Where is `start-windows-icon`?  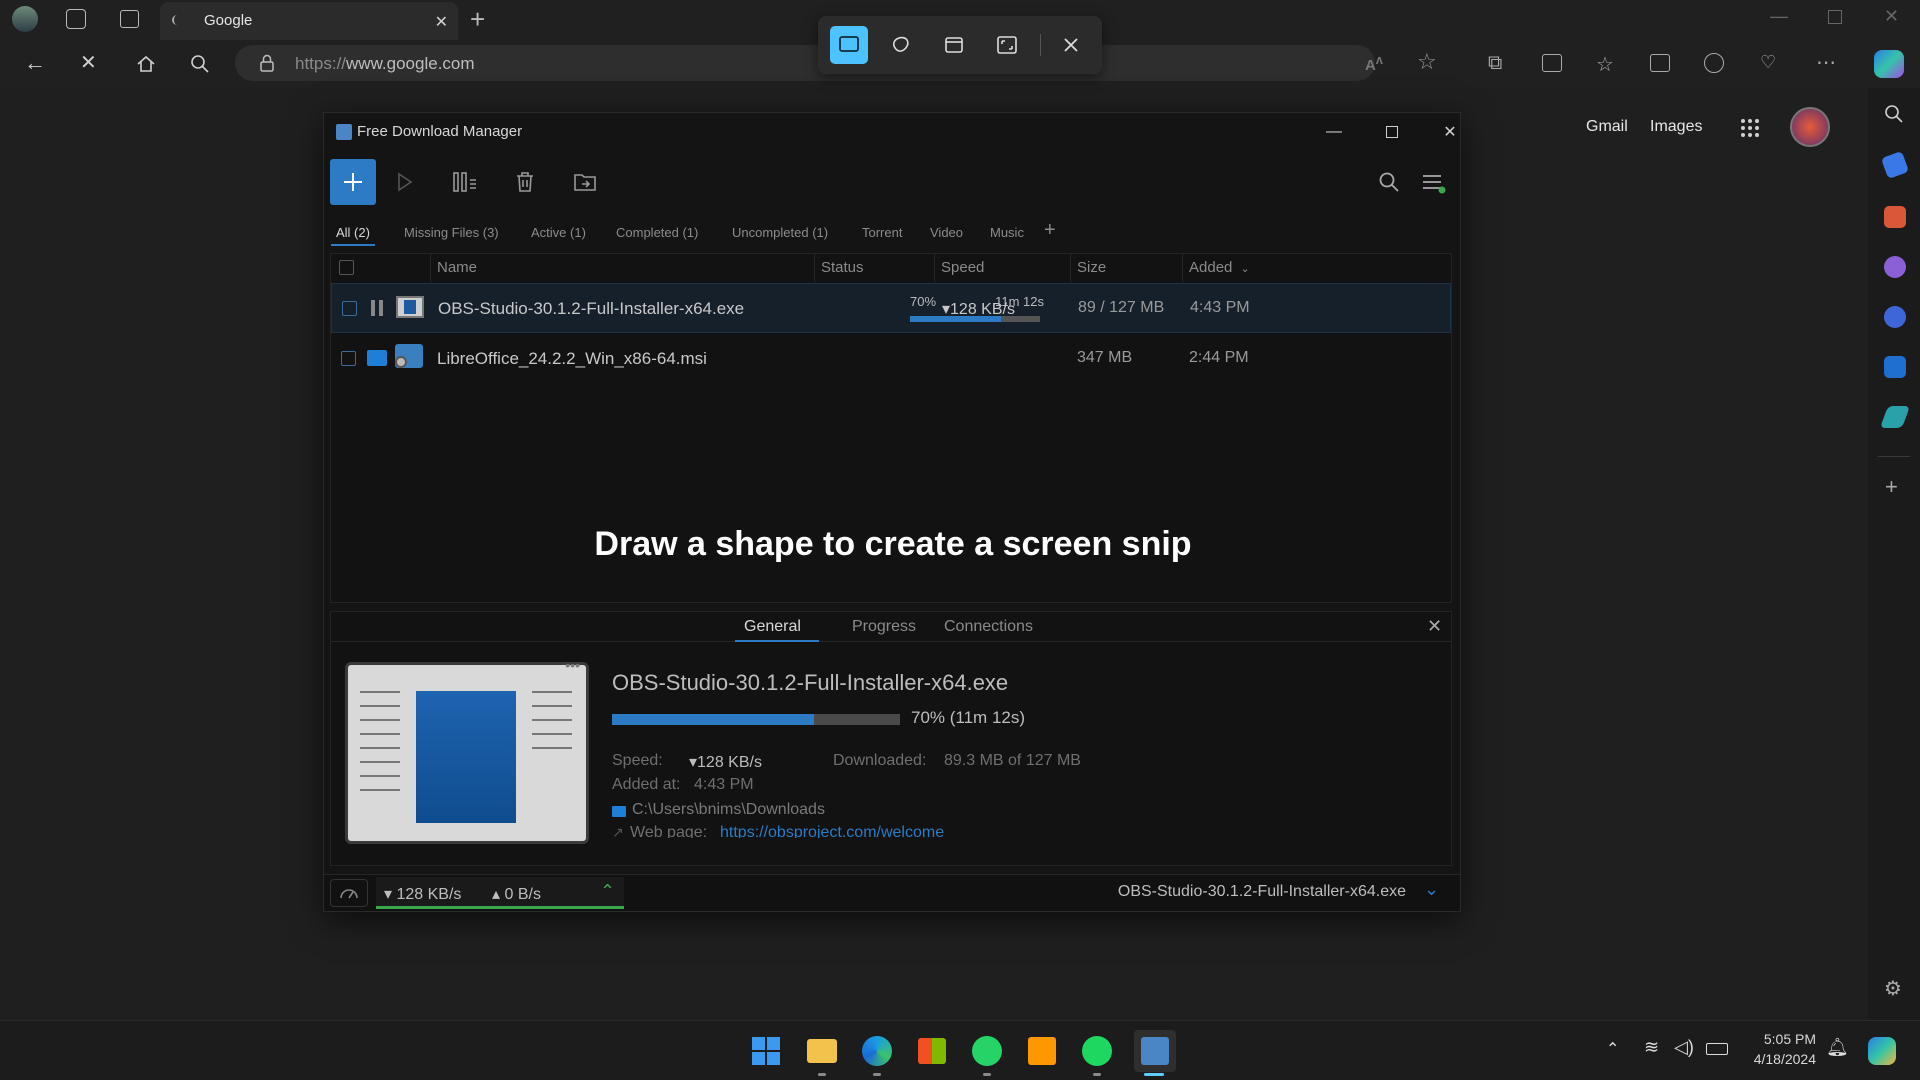
start-windows-icon is located at coordinates (766, 1051).